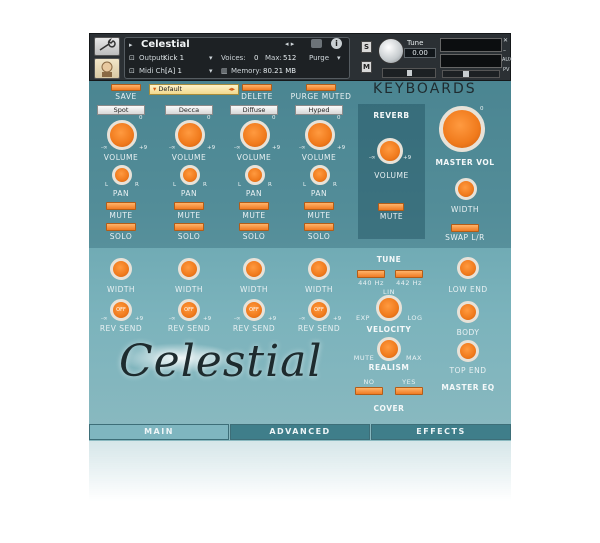 The image size is (600, 543). Describe the element at coordinates (194, 89) in the screenshot. I see `preset-select: ▾ Default ◂▸` at that location.